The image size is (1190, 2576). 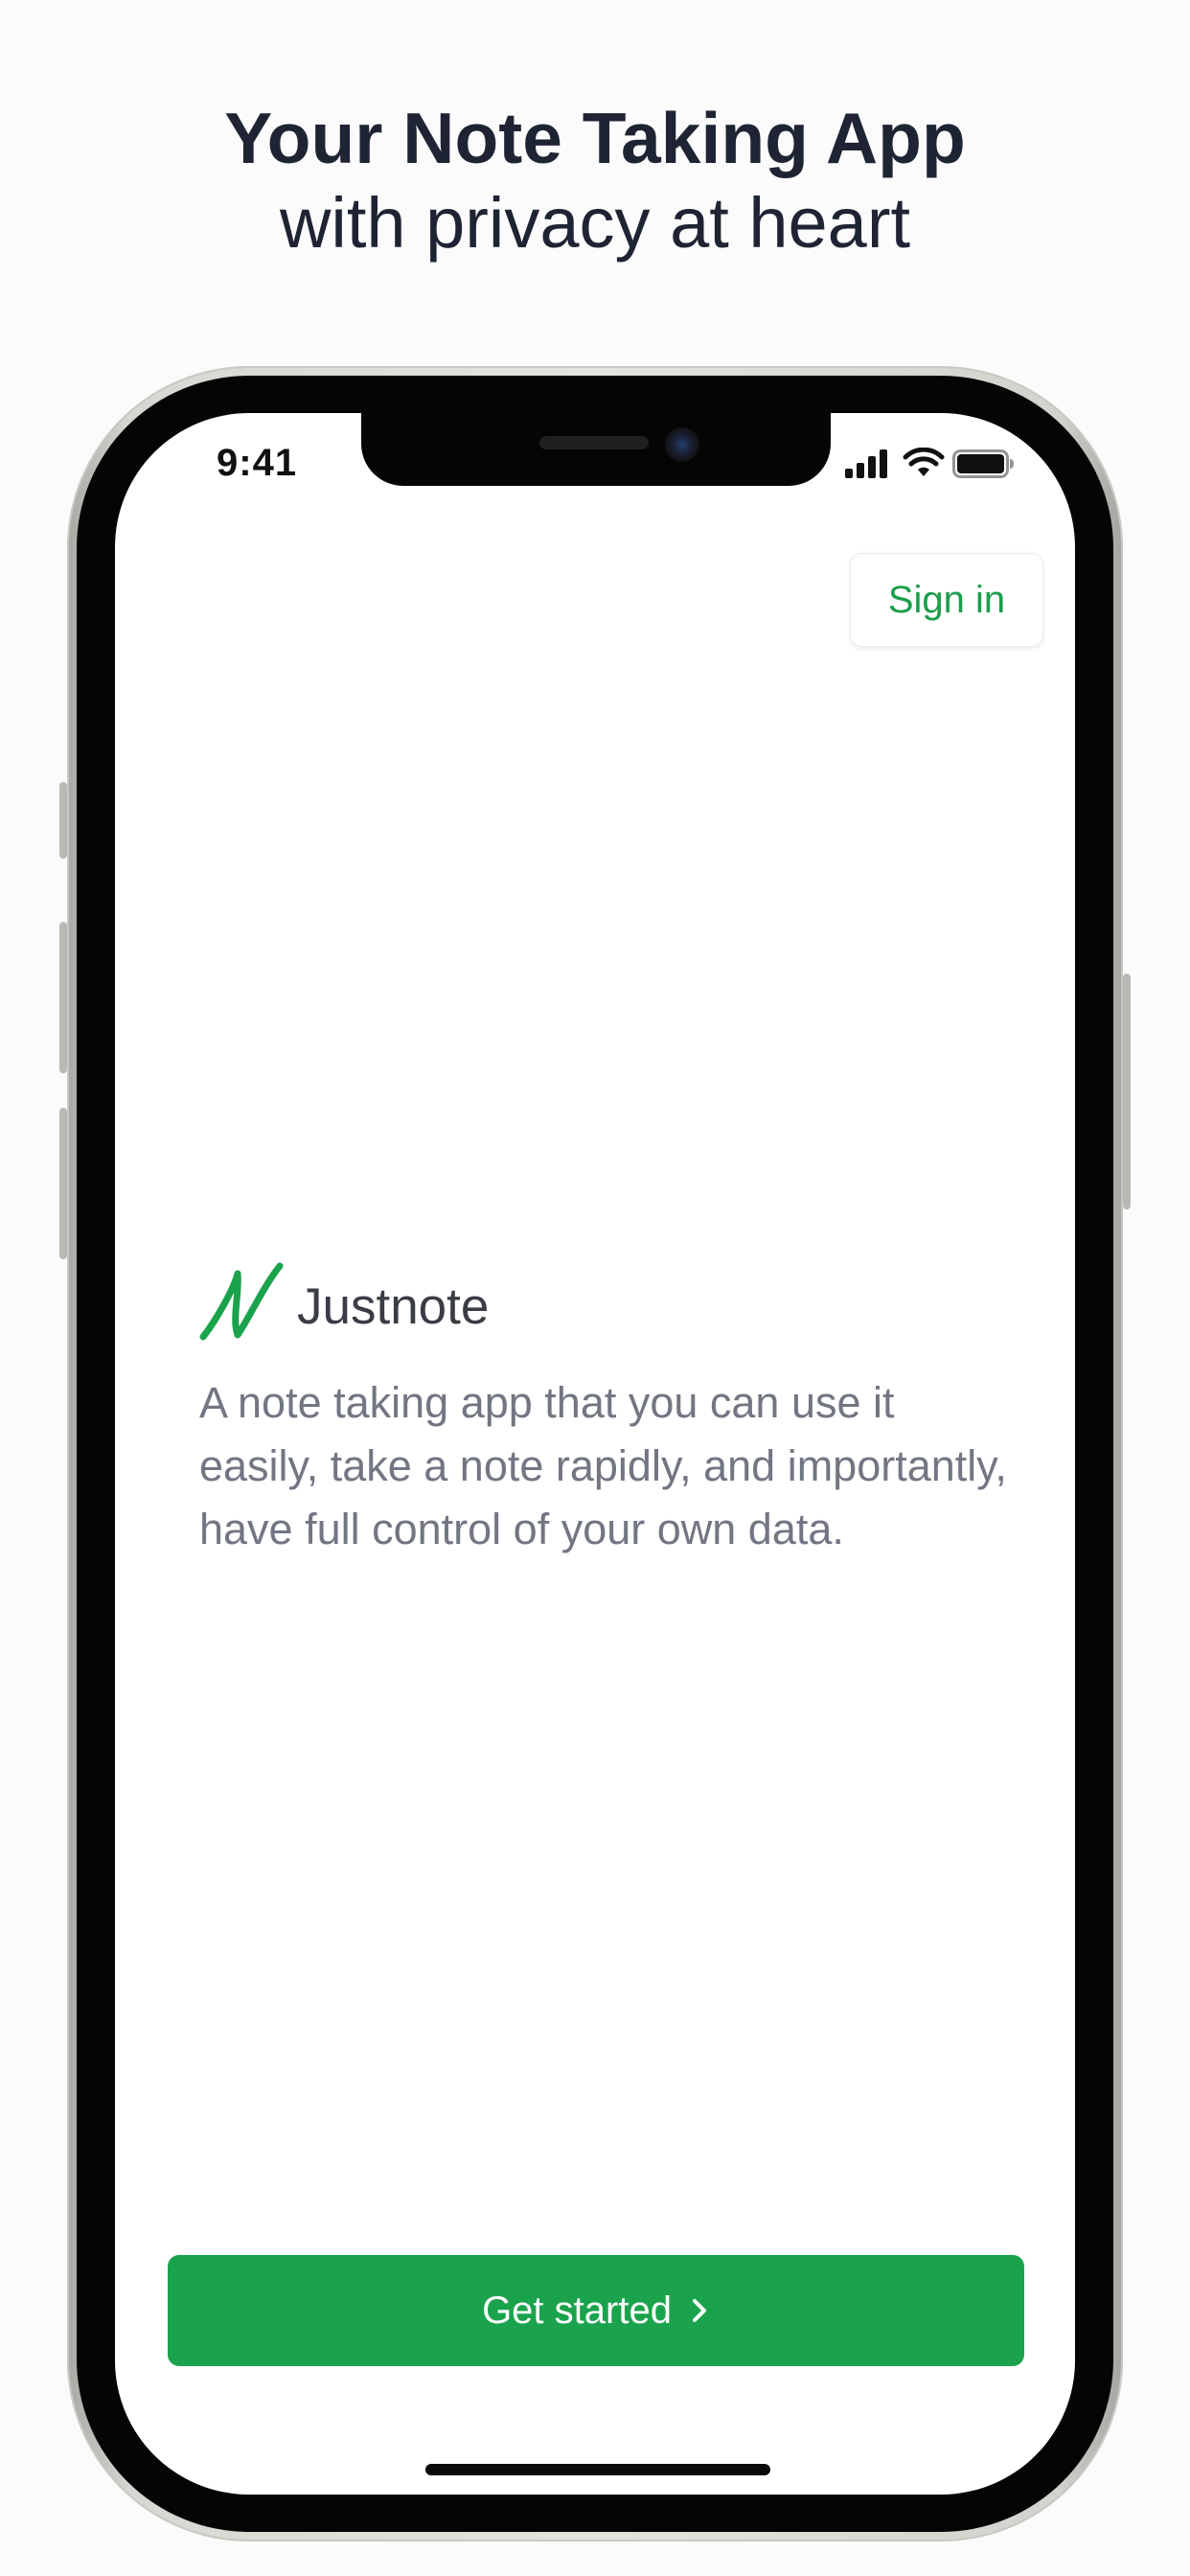 I want to click on brand-header: Justnote, so click(x=534, y=1303).